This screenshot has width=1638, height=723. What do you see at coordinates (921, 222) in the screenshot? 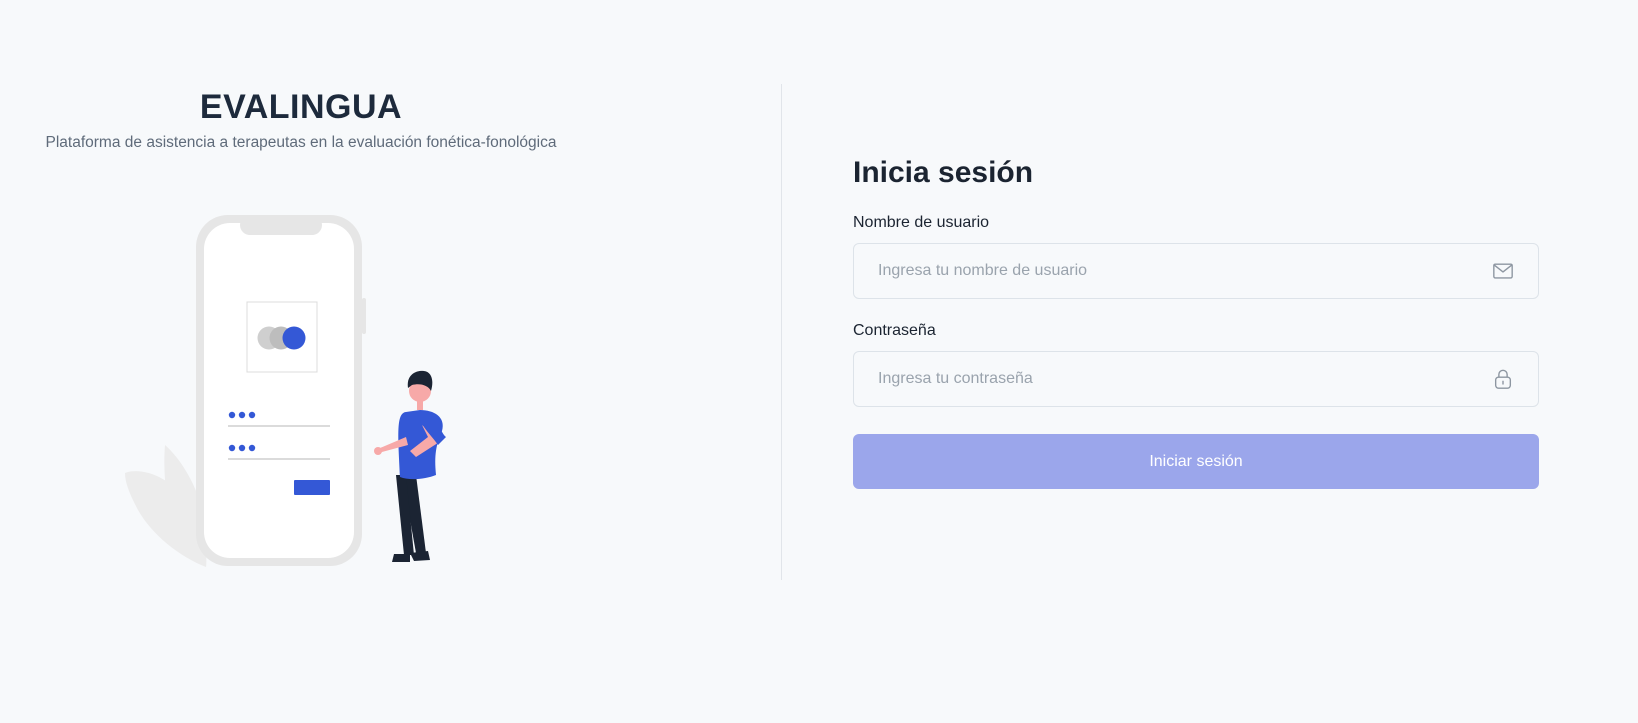
I see `username-label: Nombre de usuario` at bounding box center [921, 222].